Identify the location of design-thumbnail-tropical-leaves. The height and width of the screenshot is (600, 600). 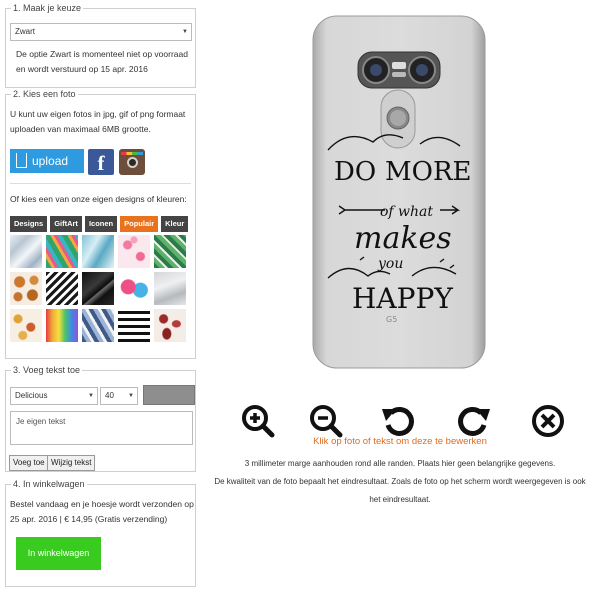
(170, 251).